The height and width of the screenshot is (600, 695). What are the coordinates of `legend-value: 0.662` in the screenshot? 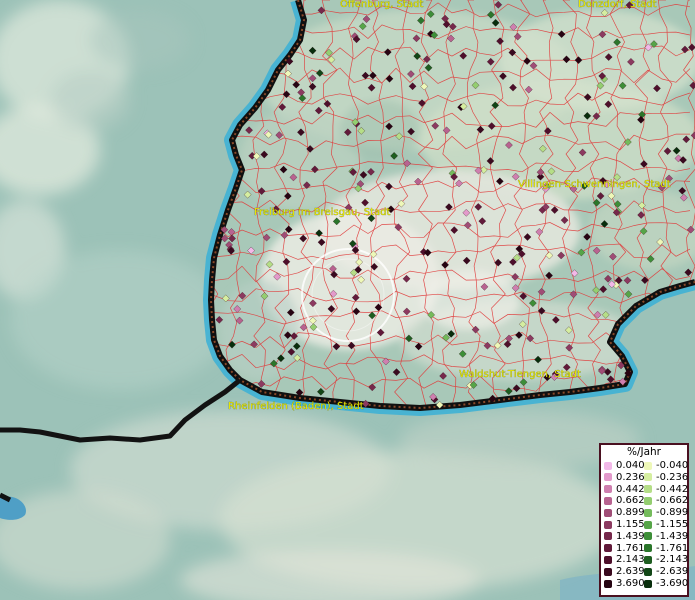 It's located at (630, 501).